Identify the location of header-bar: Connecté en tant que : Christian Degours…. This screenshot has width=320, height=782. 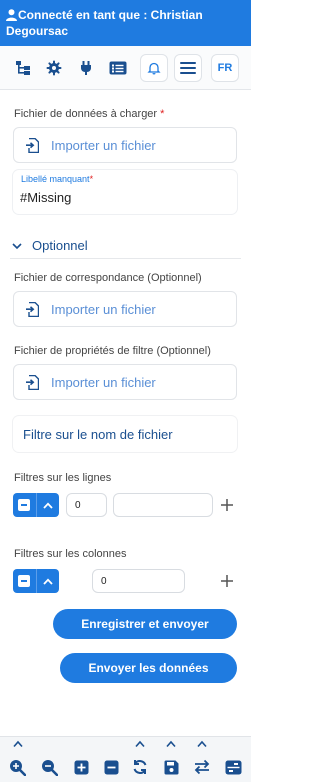
(125, 23).